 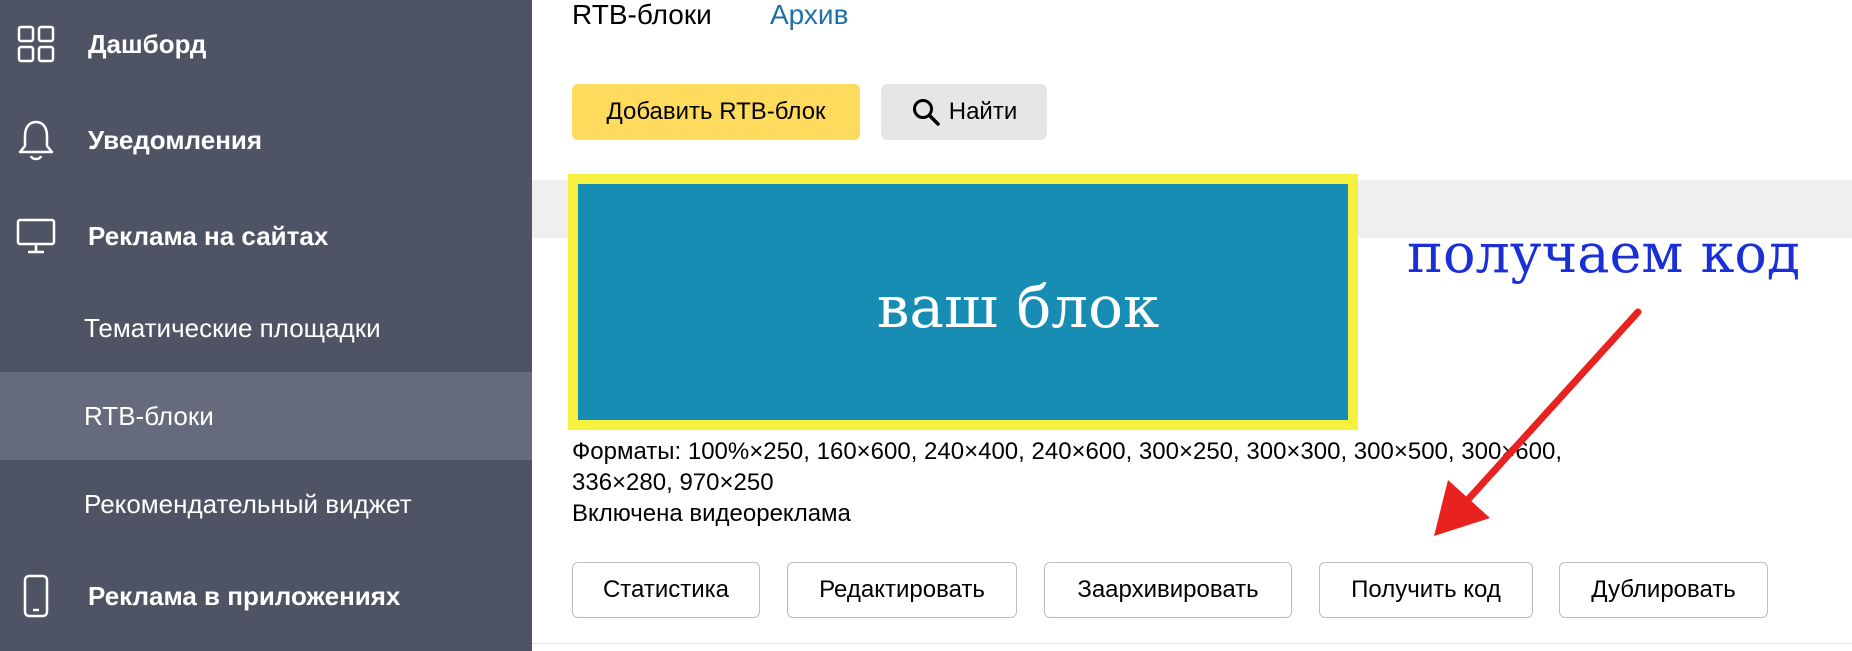 I want to click on sidebar-item-label: Реклама в приложениях, so click(x=244, y=595).